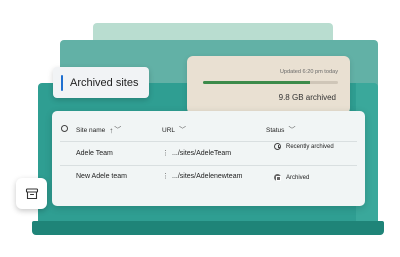 The image size is (400, 257). I want to click on sort-ascending-icon: ↑, so click(111, 130).